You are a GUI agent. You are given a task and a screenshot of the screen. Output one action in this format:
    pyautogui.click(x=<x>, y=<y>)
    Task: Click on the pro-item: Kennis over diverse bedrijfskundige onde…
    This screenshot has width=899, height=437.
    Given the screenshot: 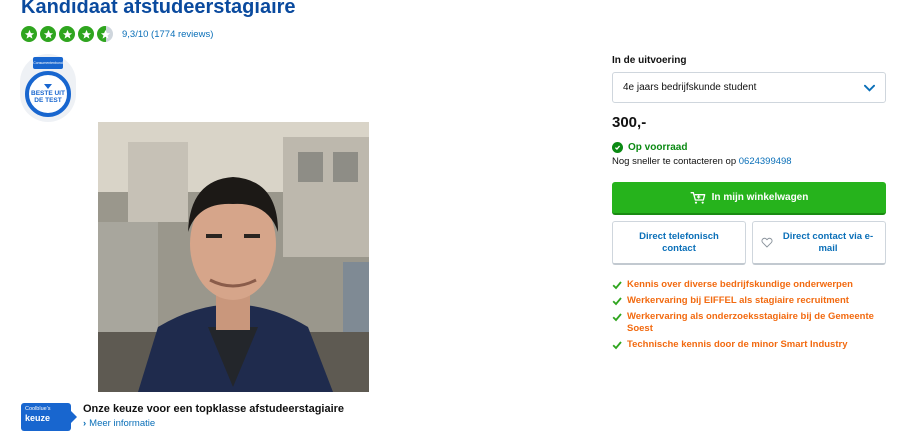 What is the action you would take?
    pyautogui.click(x=752, y=285)
    